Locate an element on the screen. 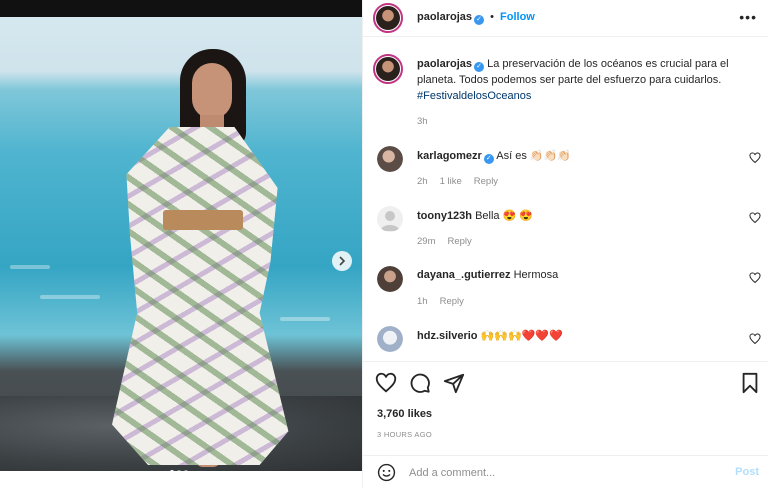 Image resolution: width=768 pixels, height=488 pixels. comment-text-line: dayana_.gutierrez Hermosa is located at coordinates (487, 275).